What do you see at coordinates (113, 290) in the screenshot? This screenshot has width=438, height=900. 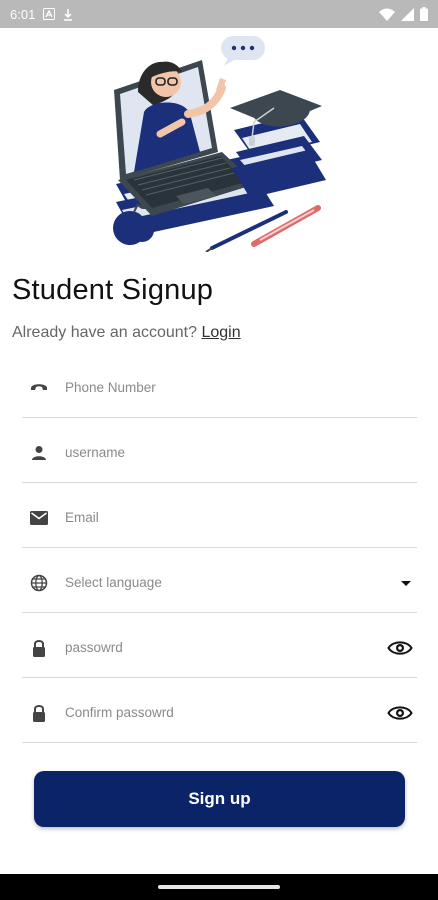 I see `page-title: Student Signup` at bounding box center [113, 290].